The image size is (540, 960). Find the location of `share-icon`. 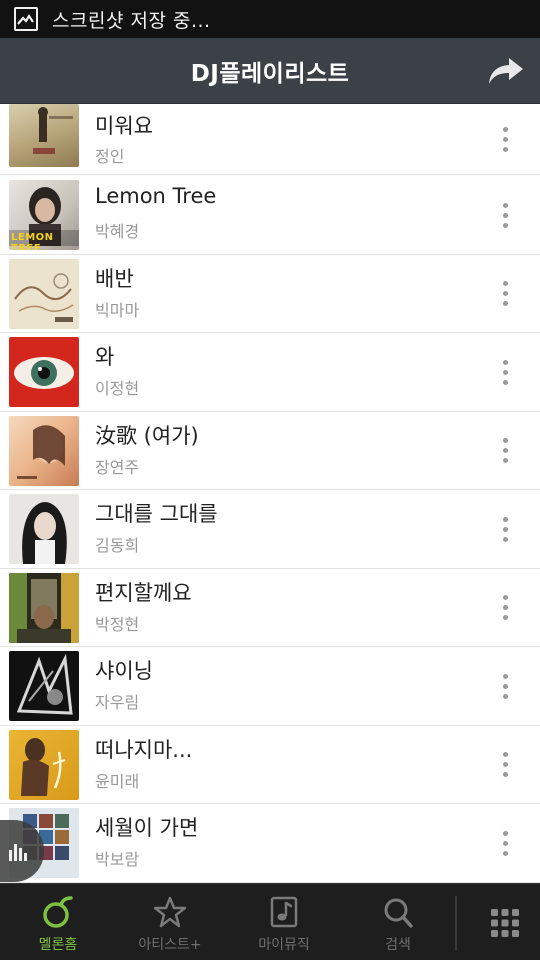

share-icon is located at coordinates (506, 71).